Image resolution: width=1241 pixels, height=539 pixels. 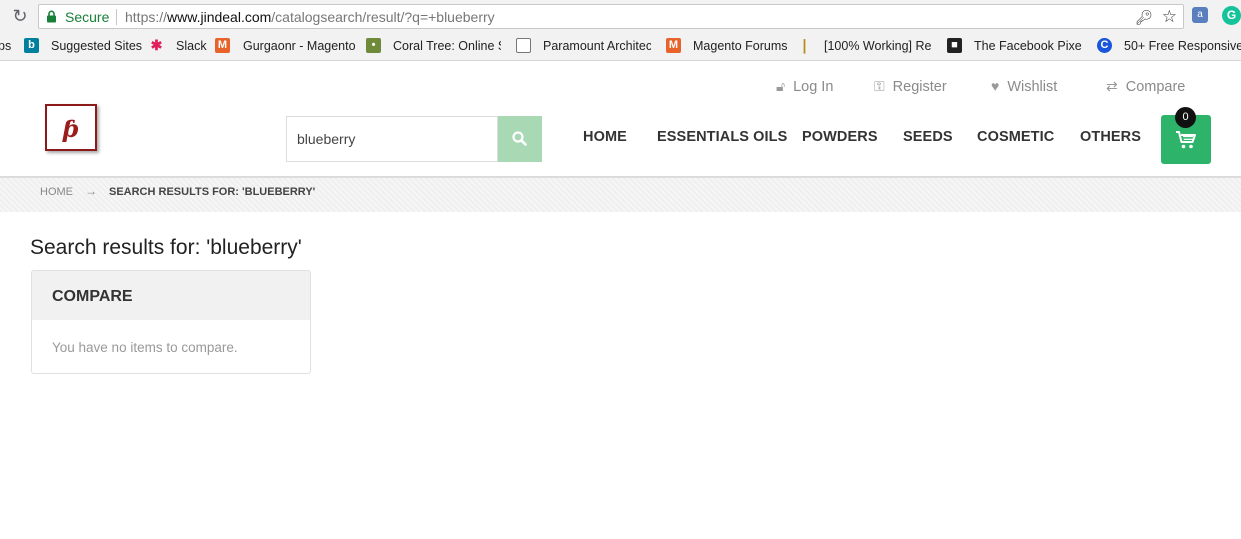 I want to click on cart-count-badge: 0, so click(x=1185, y=117).